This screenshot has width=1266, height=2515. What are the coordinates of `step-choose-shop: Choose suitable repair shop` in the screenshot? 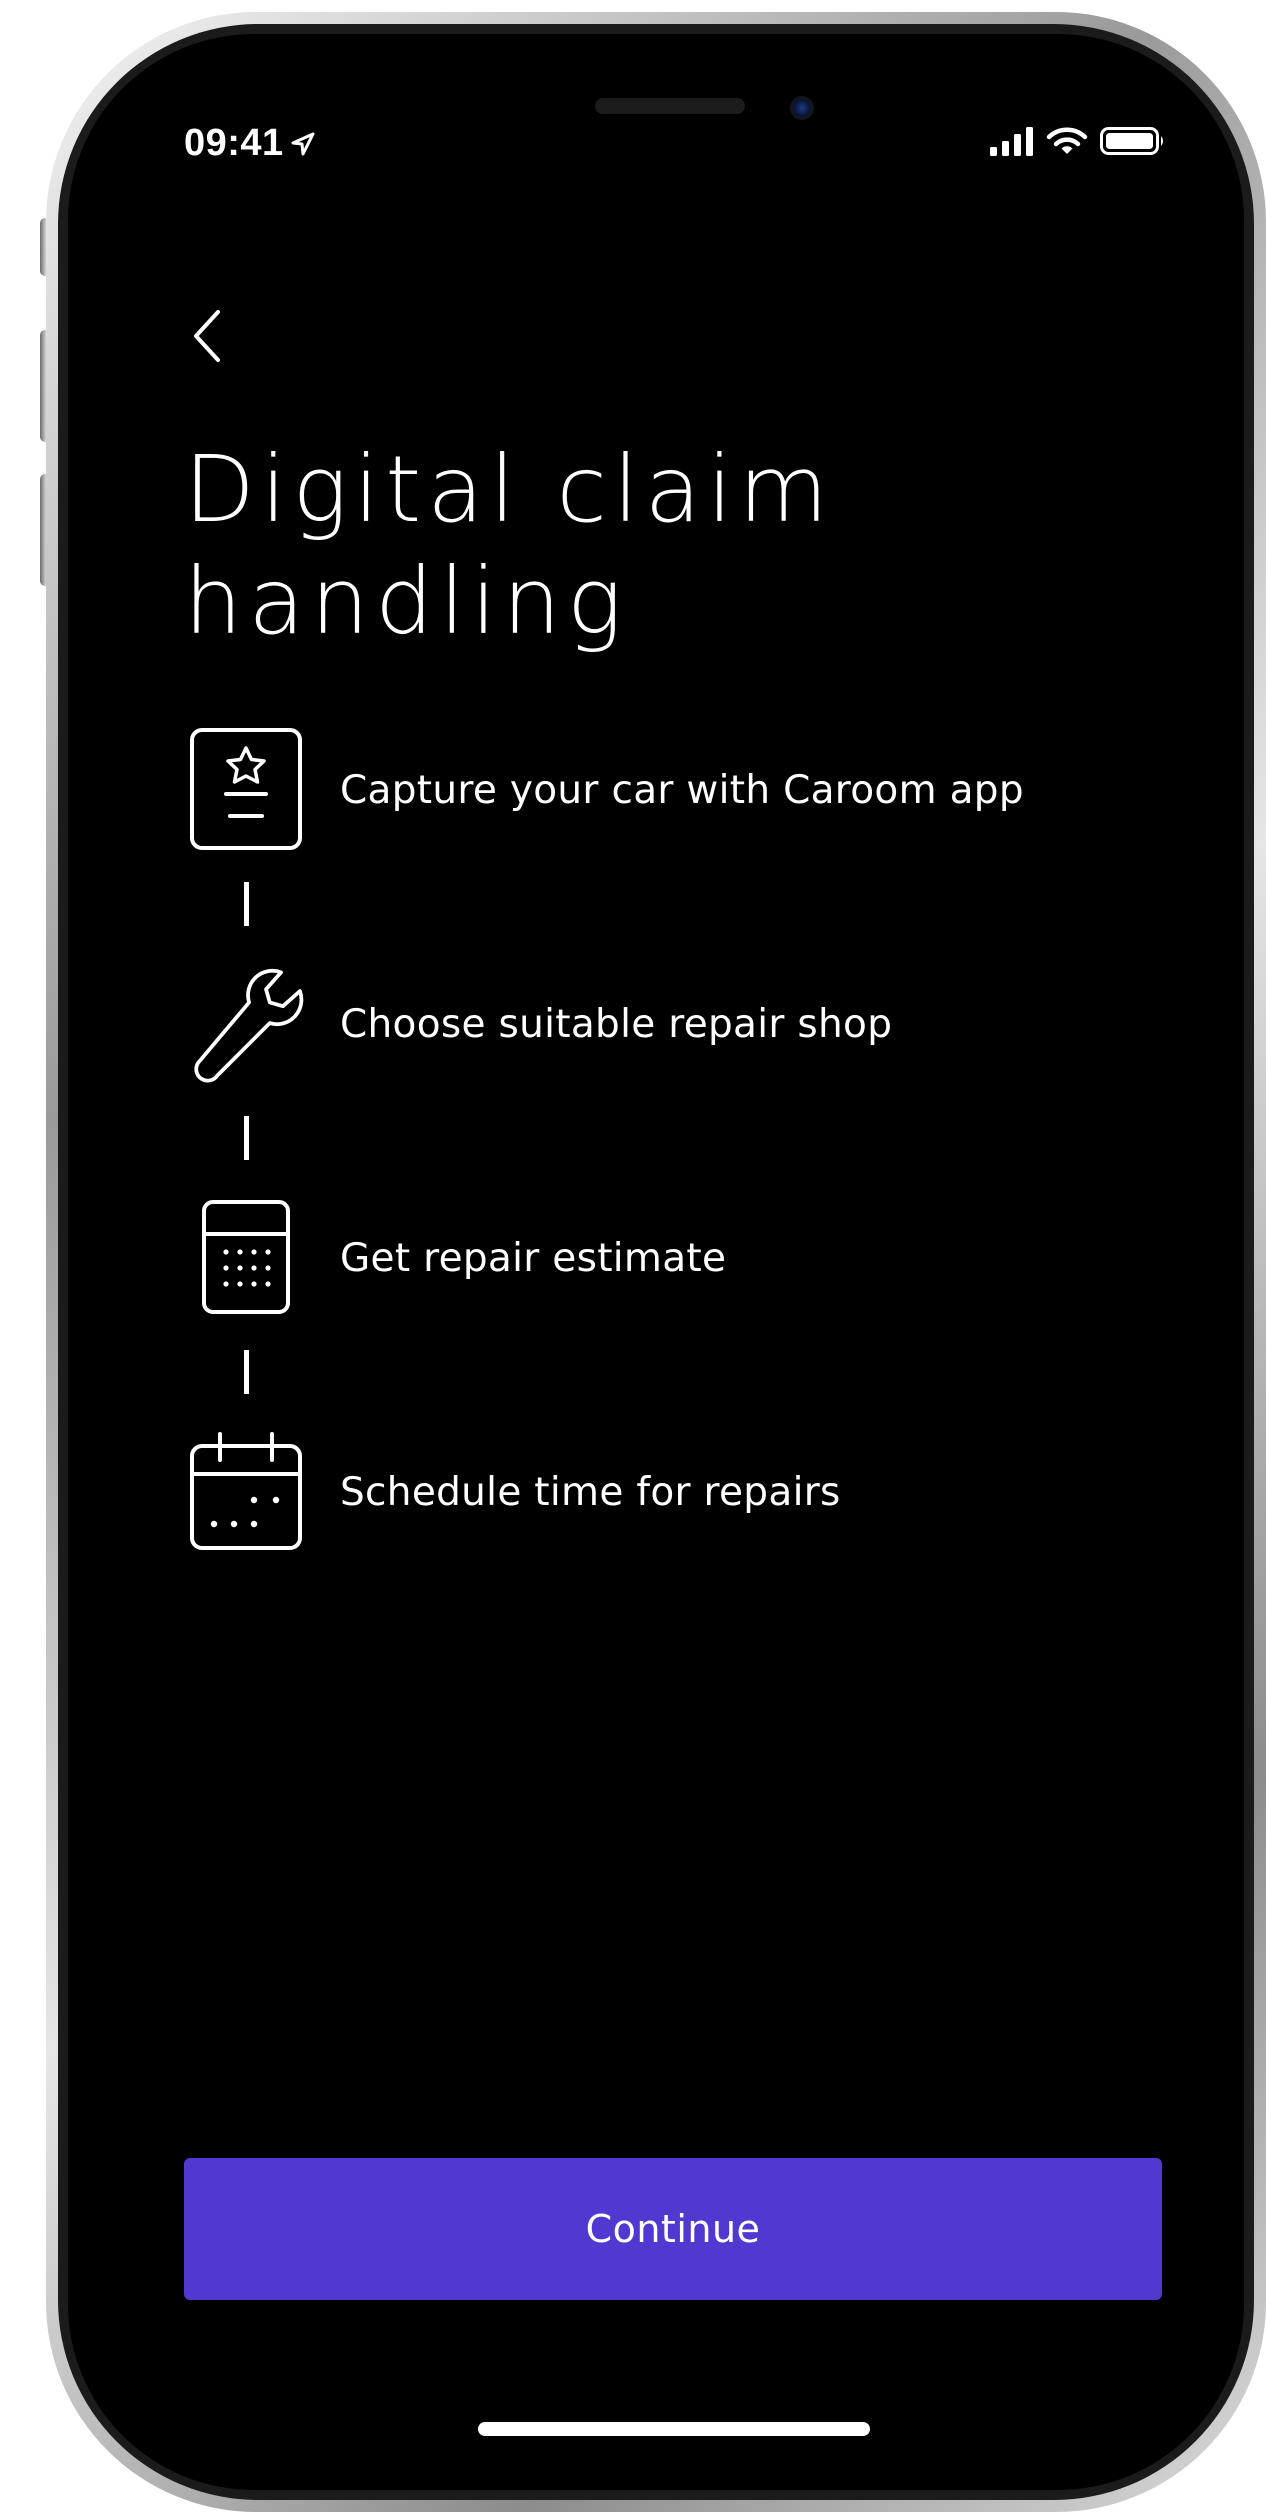 It's located at (540, 1024).